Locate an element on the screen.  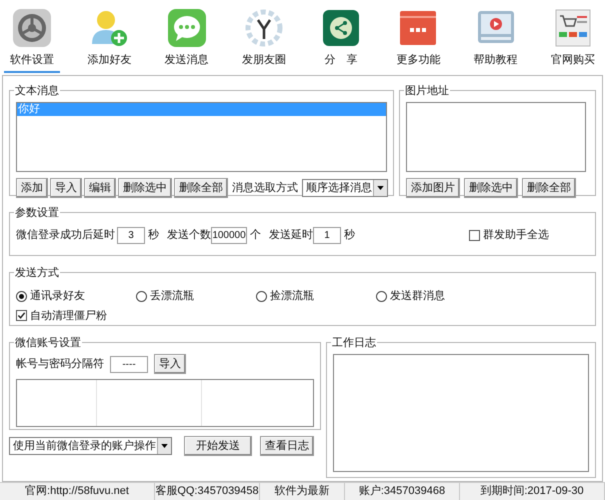
toolbar-tab: 发送消息 is located at coordinates (186, 41).